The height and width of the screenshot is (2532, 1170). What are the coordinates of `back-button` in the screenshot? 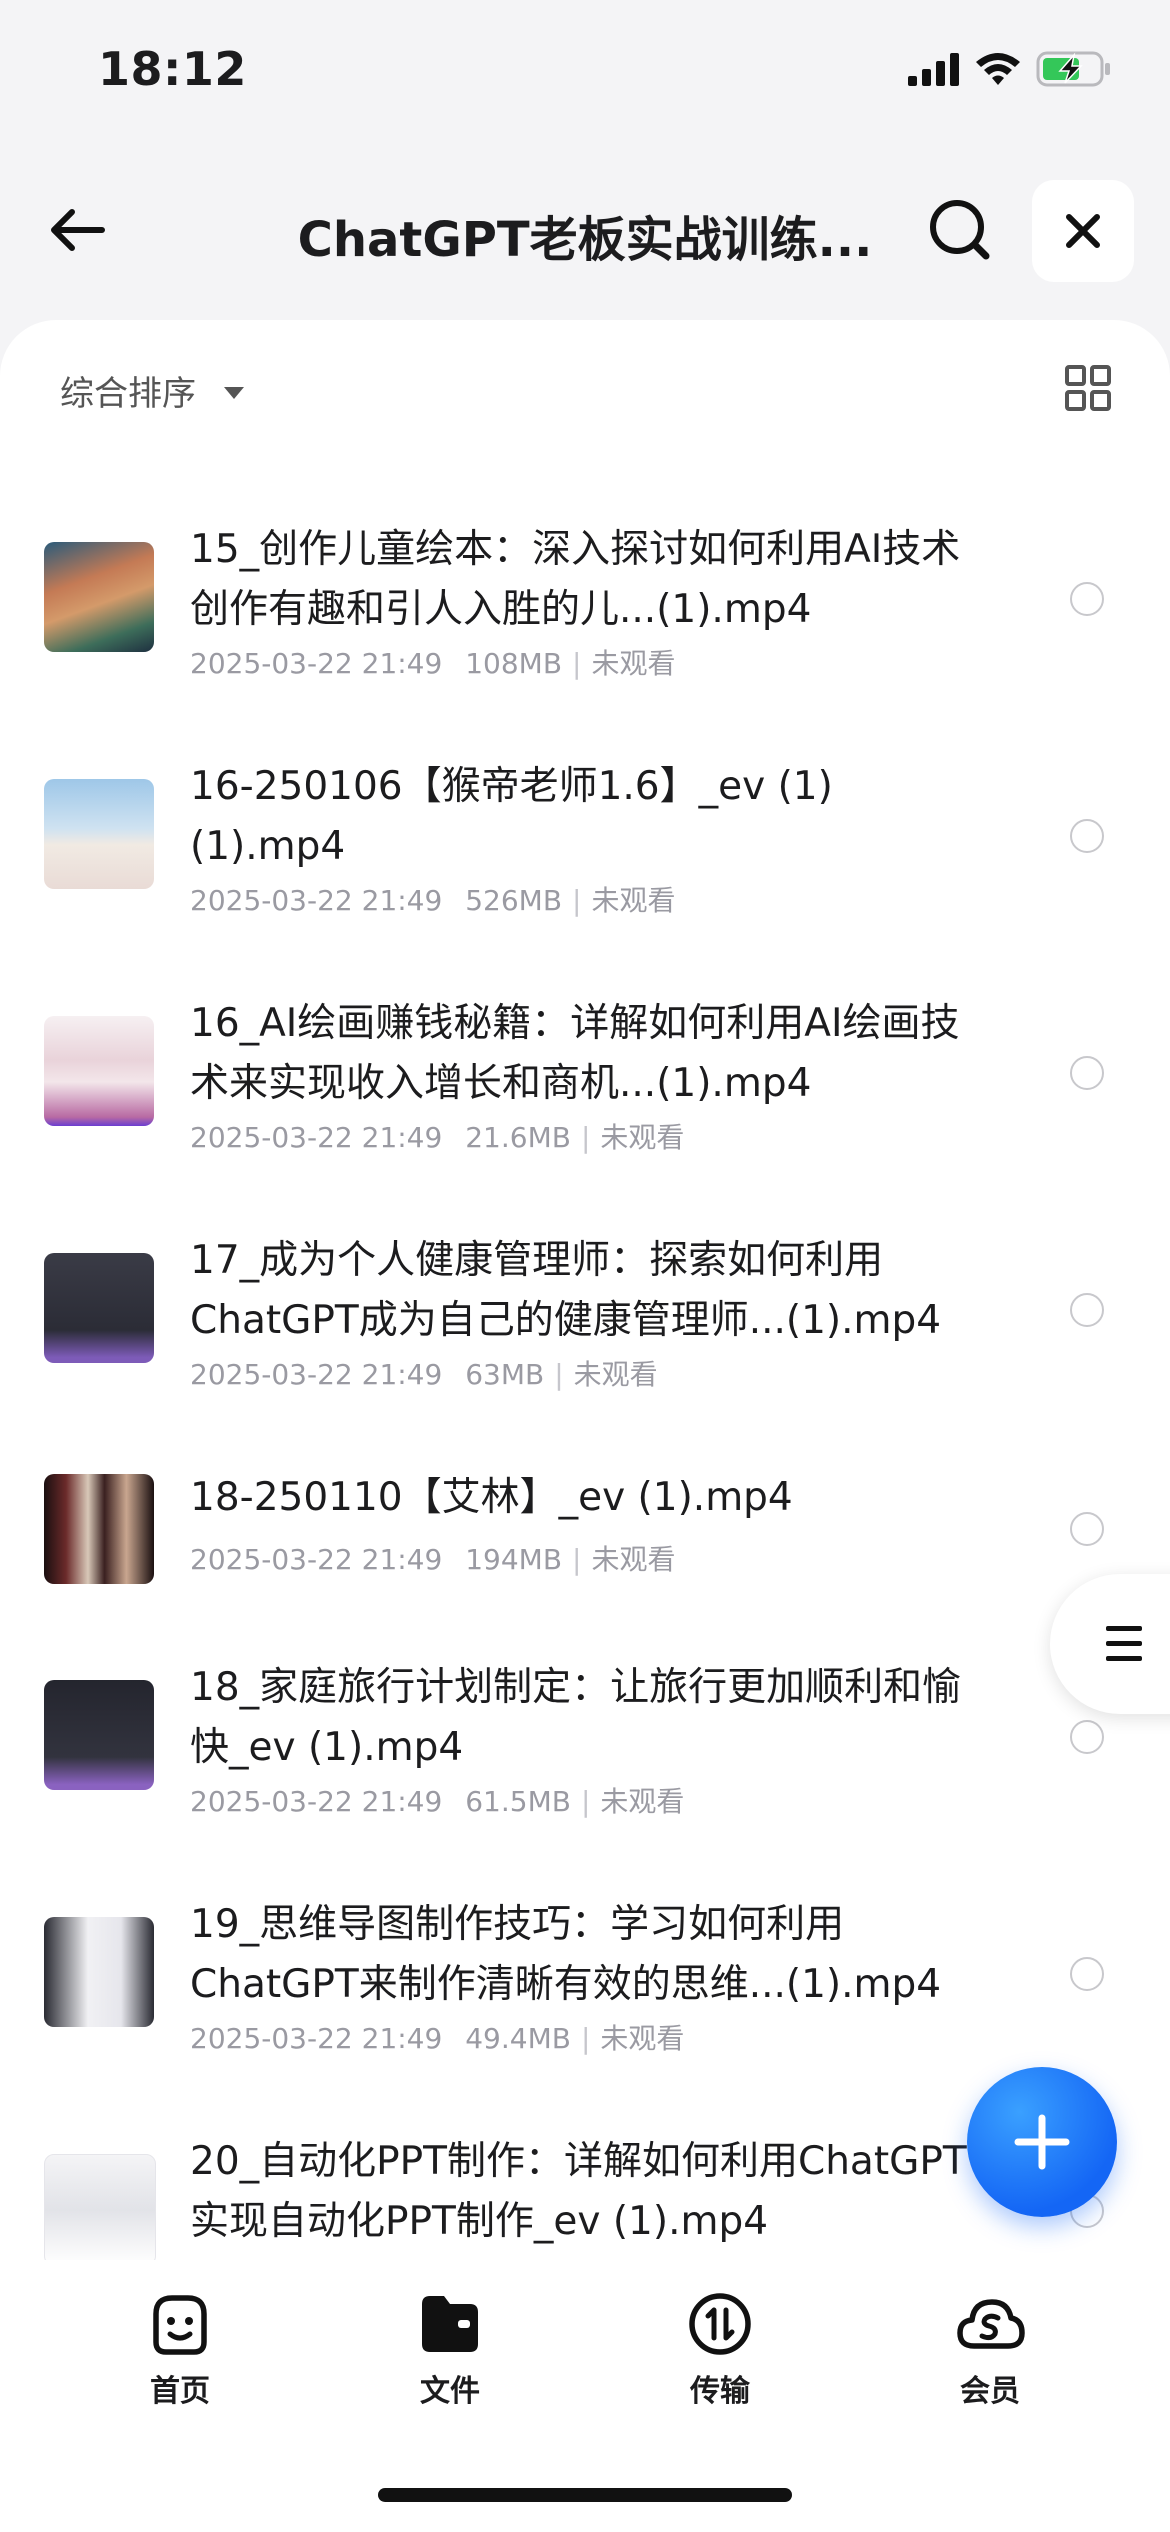 It's located at (80, 230).